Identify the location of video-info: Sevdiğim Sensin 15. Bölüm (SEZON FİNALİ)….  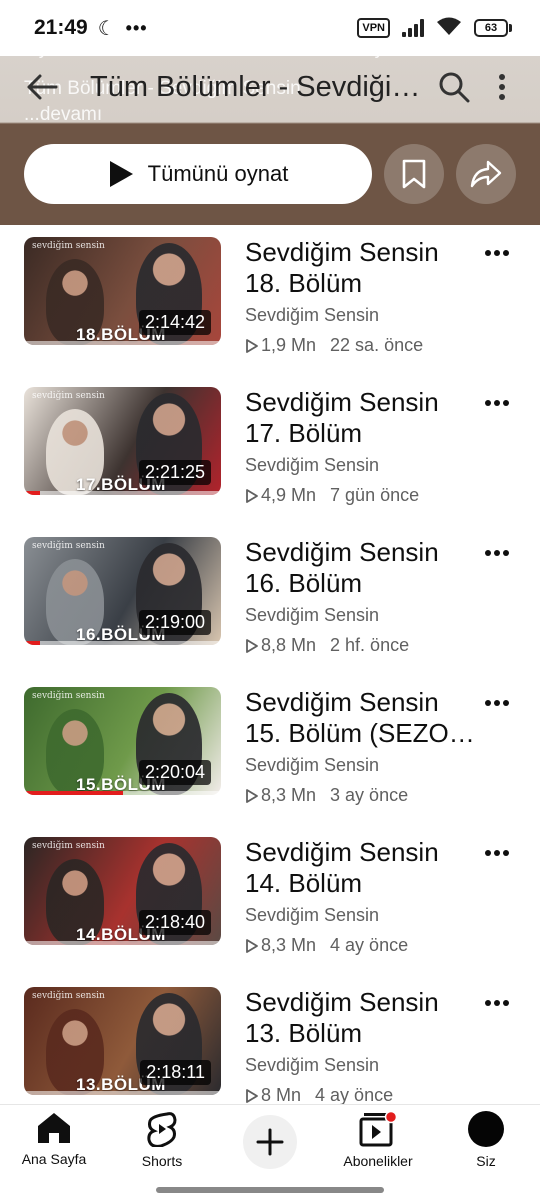
(360, 746).